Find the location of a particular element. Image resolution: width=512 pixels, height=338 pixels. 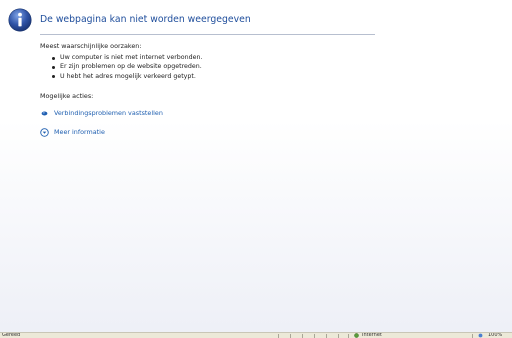

info-icon is located at coordinates (20, 20).